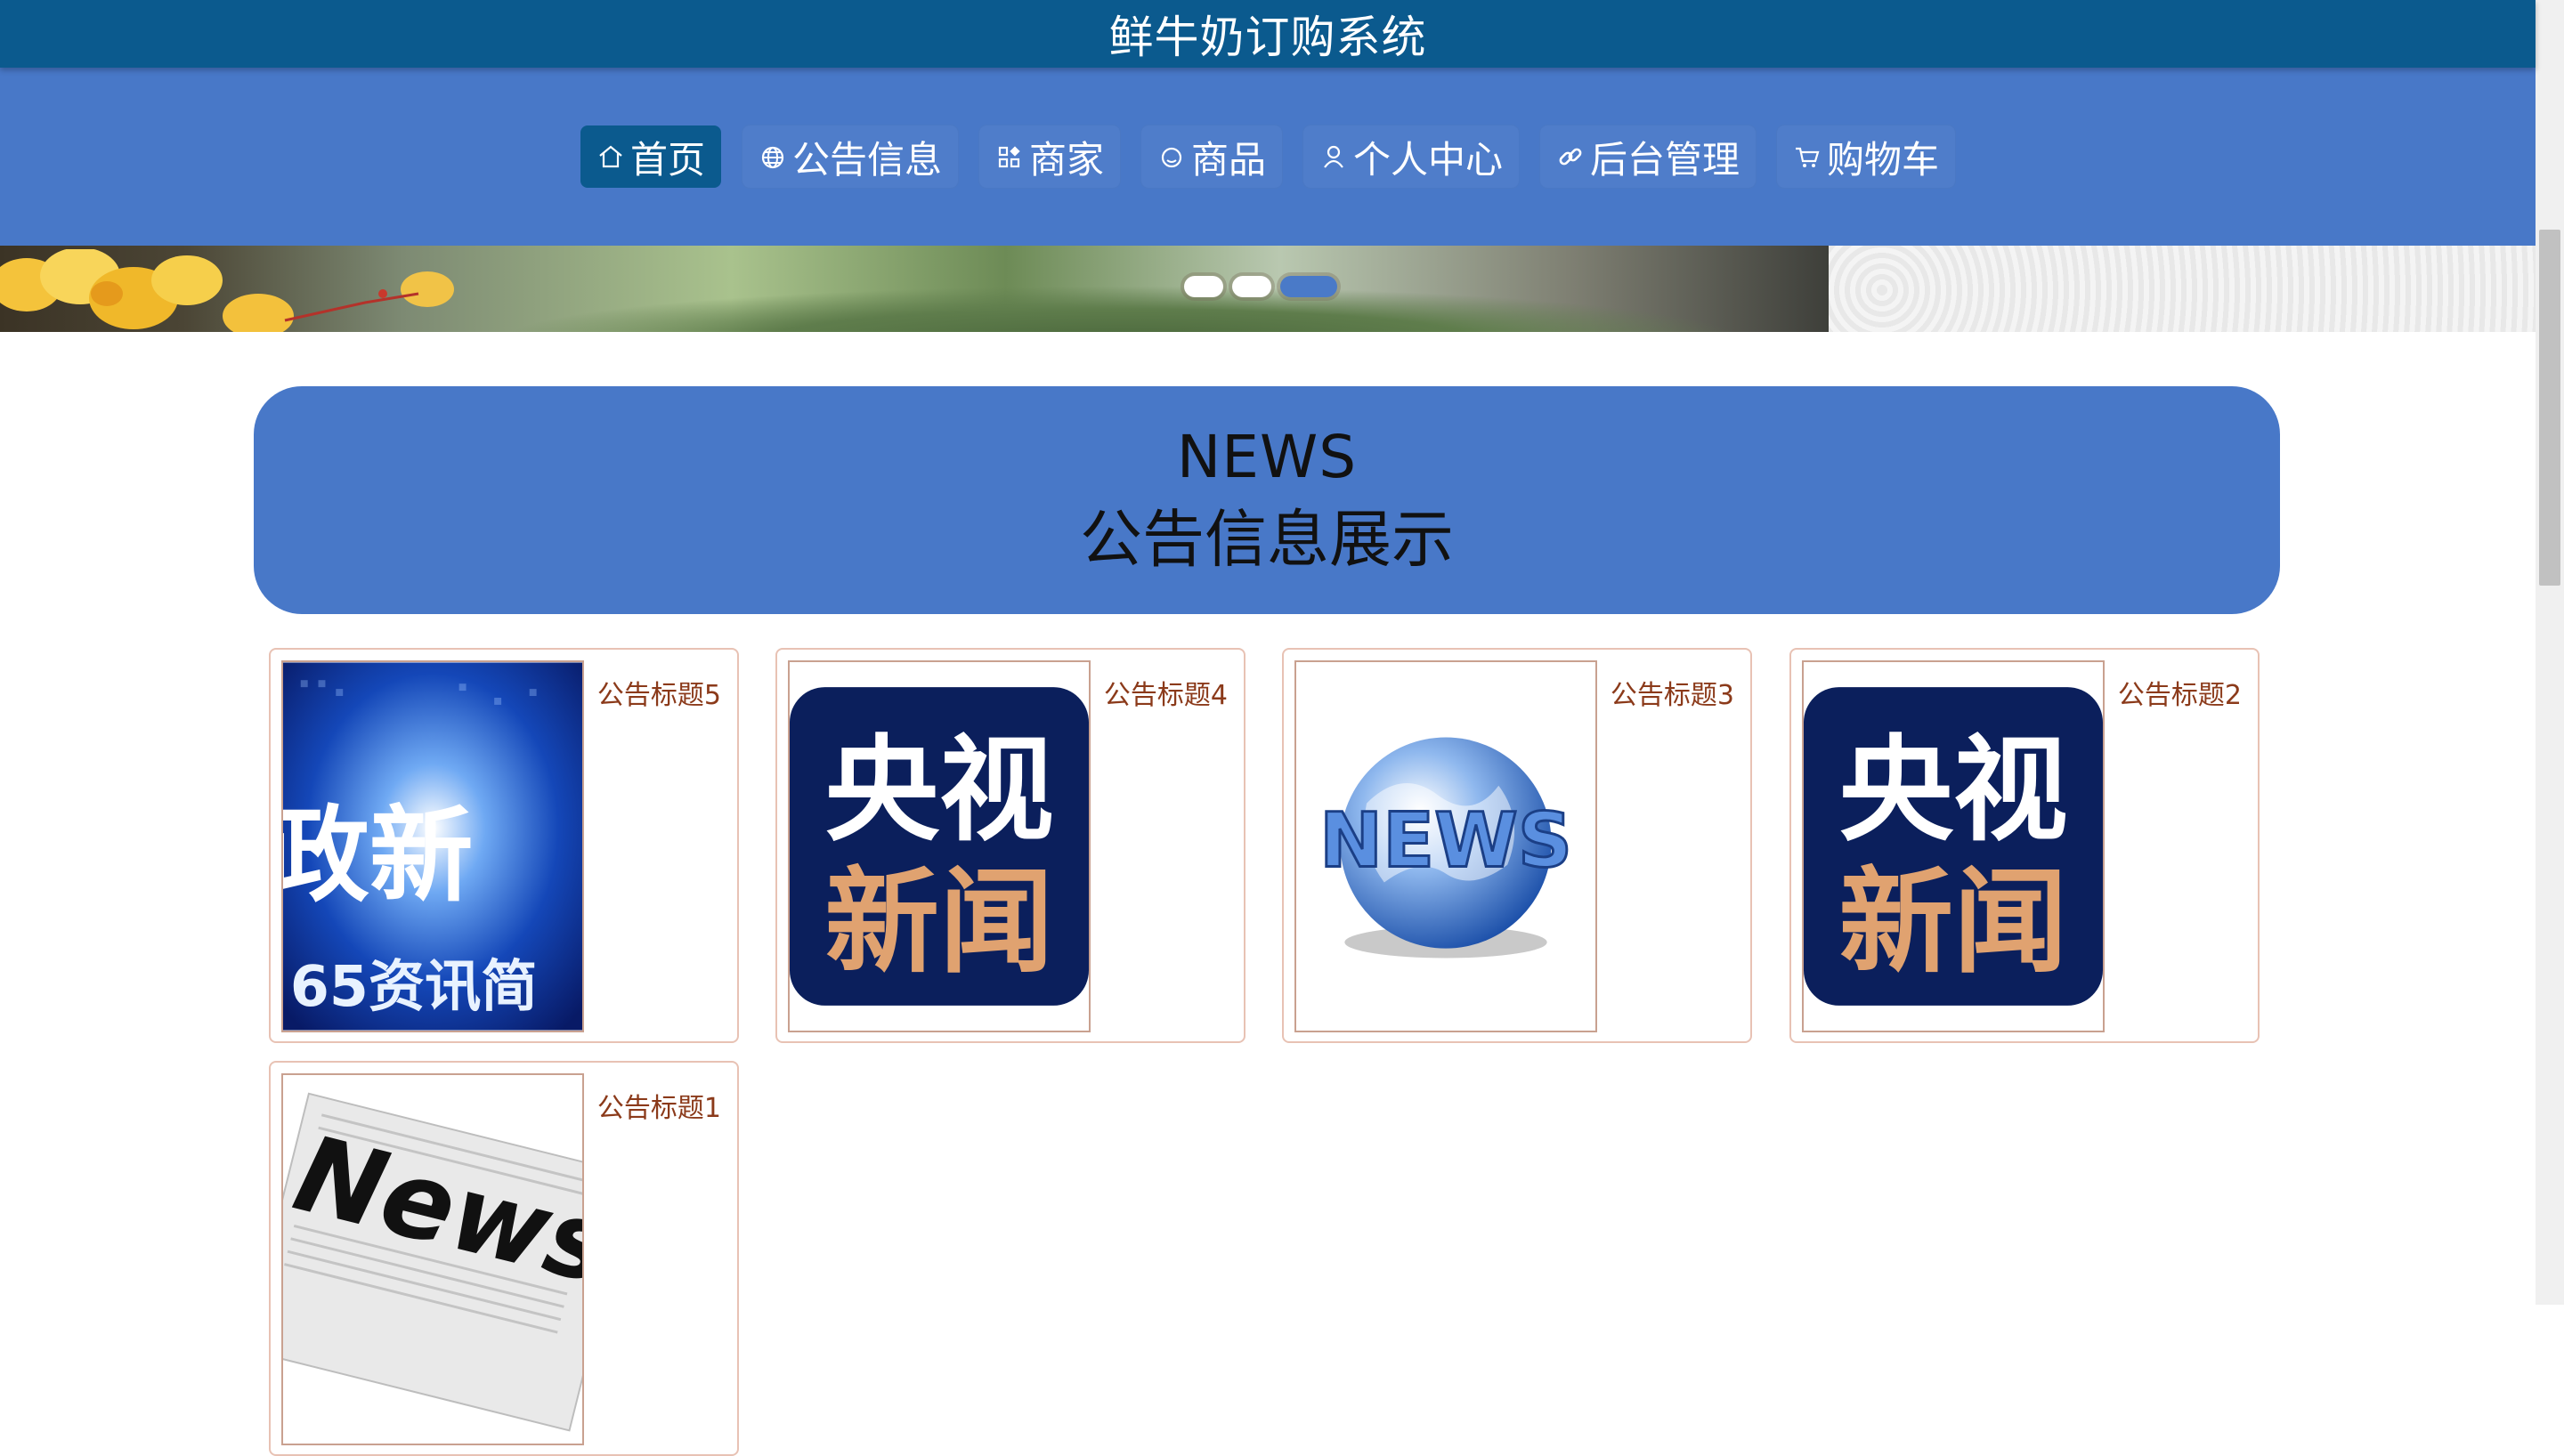 The height and width of the screenshot is (1456, 2564). Describe the element at coordinates (1122, 309) in the screenshot. I see `banner-hill` at that location.